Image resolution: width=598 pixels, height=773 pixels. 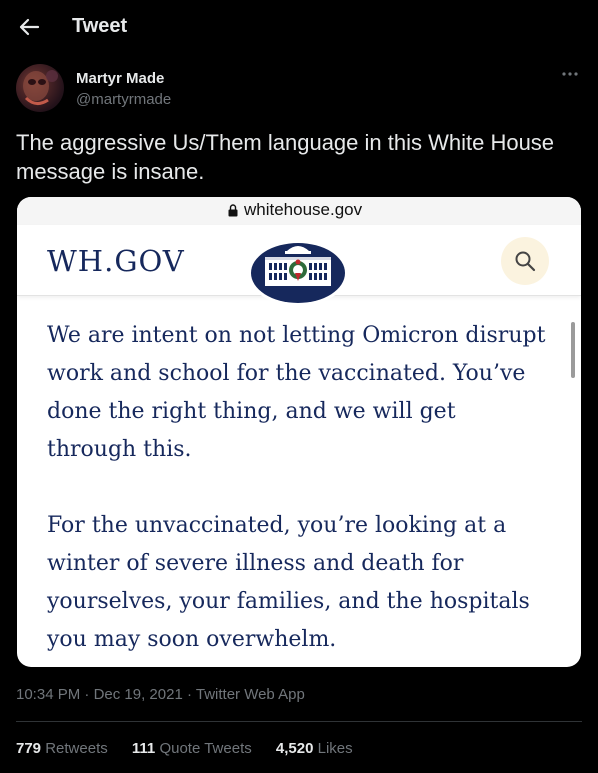 What do you see at coordinates (40, 88) in the screenshot?
I see `avatar` at bounding box center [40, 88].